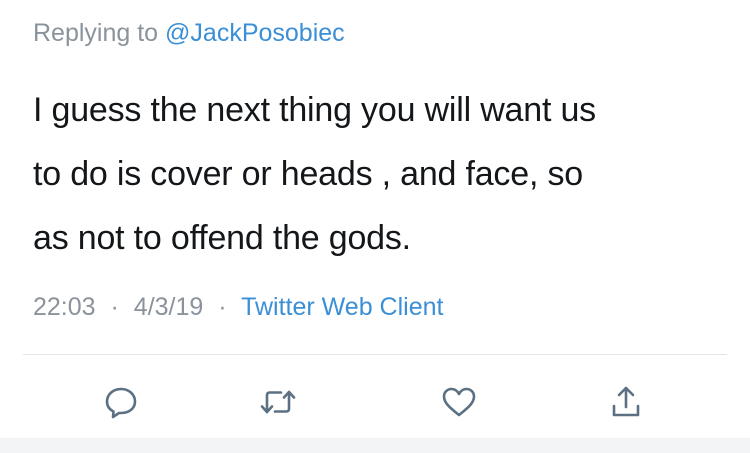 The height and width of the screenshot is (453, 750). I want to click on share-icon, so click(626, 402).